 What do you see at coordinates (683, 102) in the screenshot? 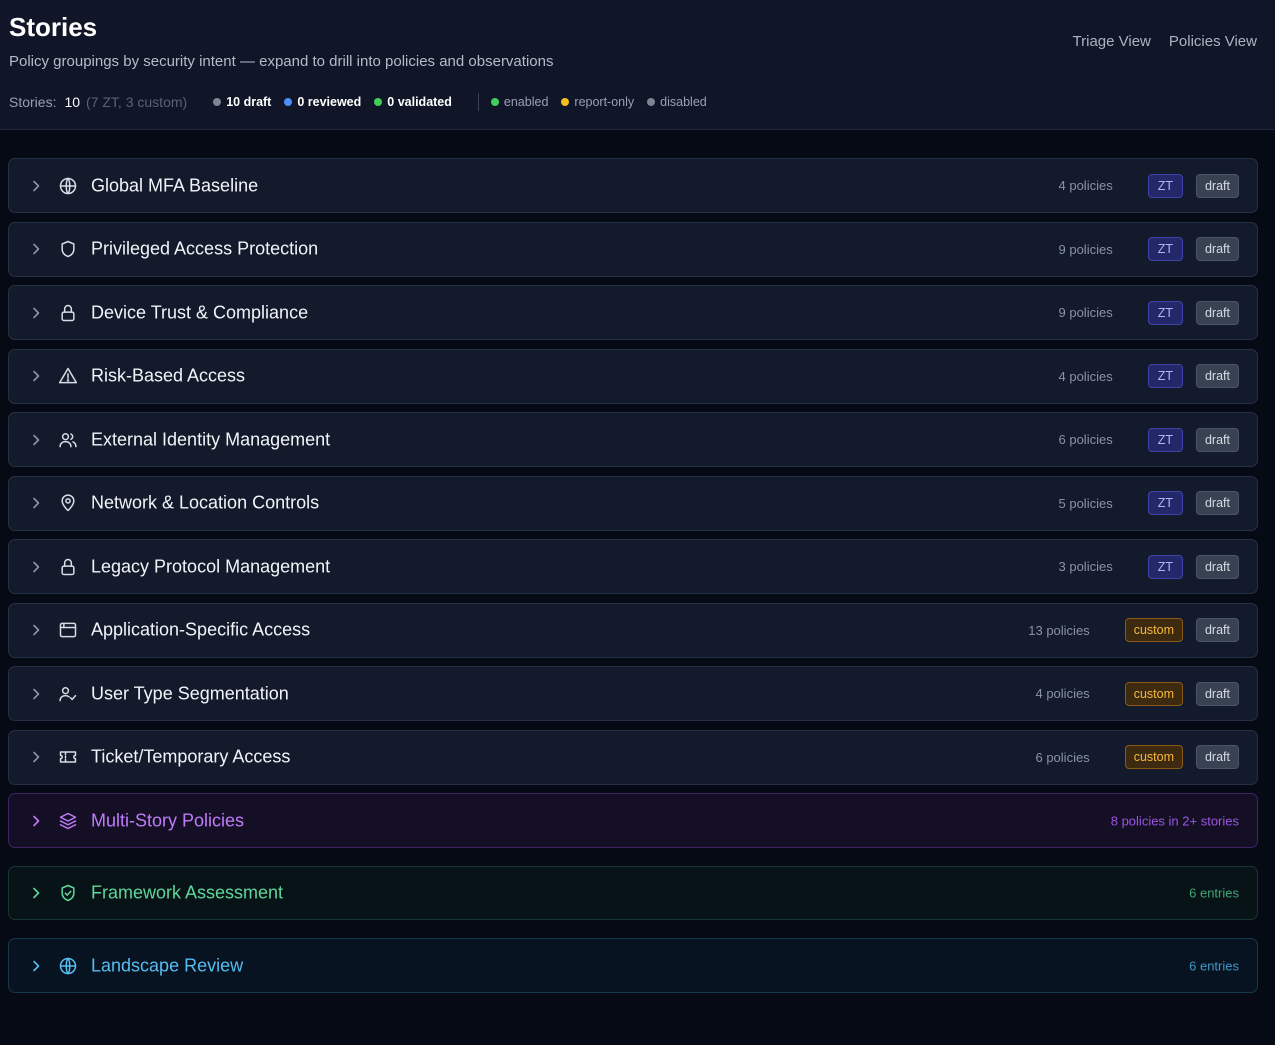
I see `legend-disabled-label: disabled` at bounding box center [683, 102].